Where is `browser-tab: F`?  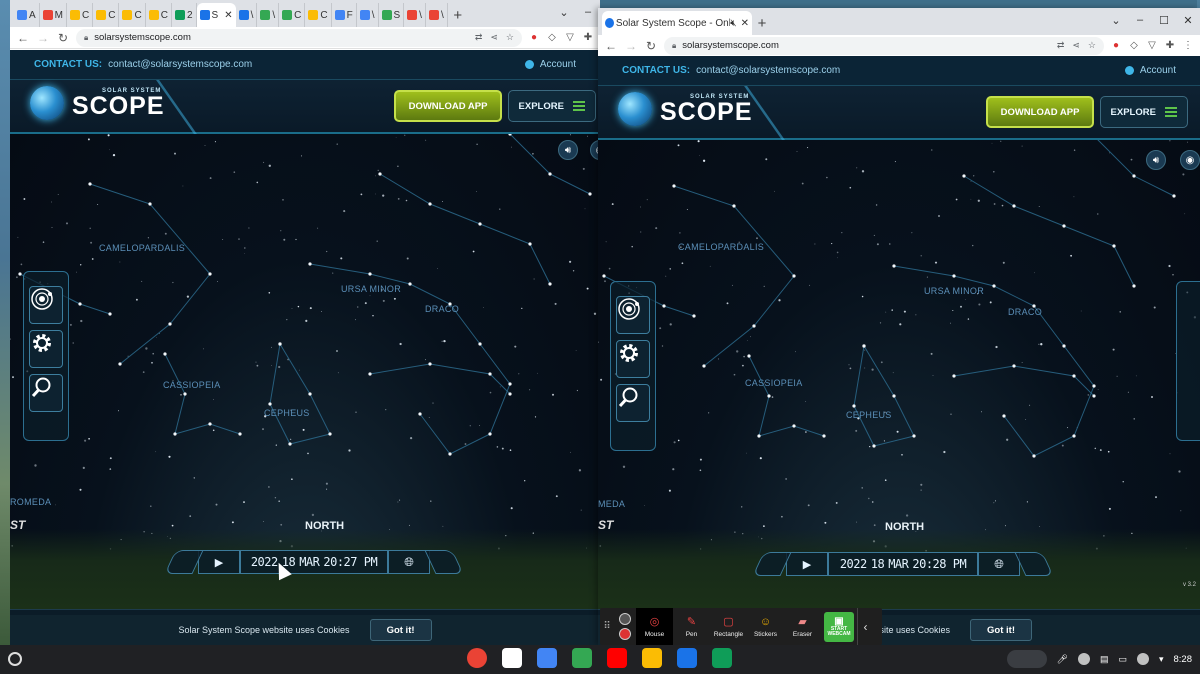
browser-tab: F is located at coordinates (344, 15).